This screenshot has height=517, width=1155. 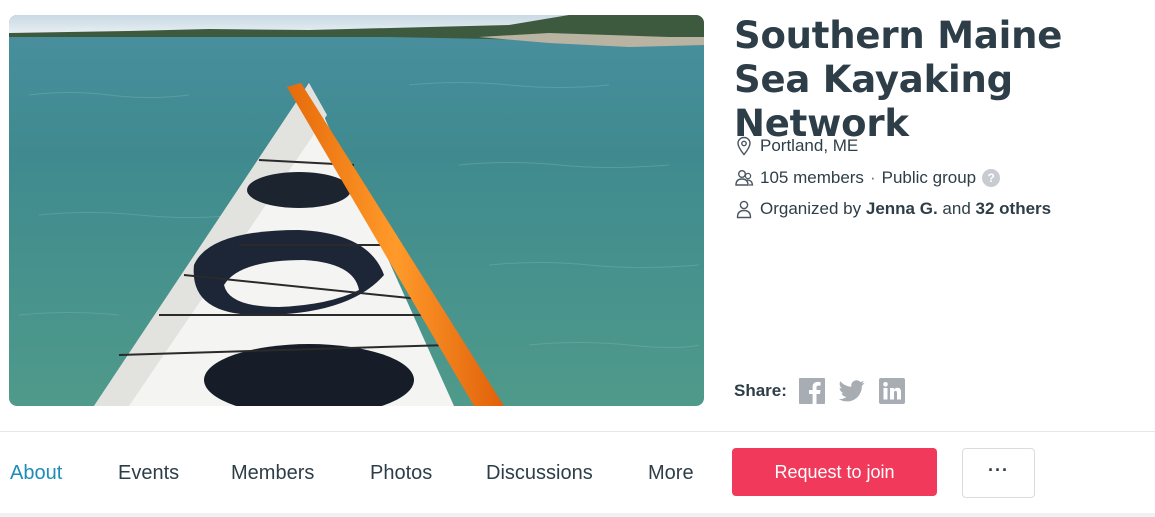 I want to click on location-pin-icon, so click(x=744, y=146).